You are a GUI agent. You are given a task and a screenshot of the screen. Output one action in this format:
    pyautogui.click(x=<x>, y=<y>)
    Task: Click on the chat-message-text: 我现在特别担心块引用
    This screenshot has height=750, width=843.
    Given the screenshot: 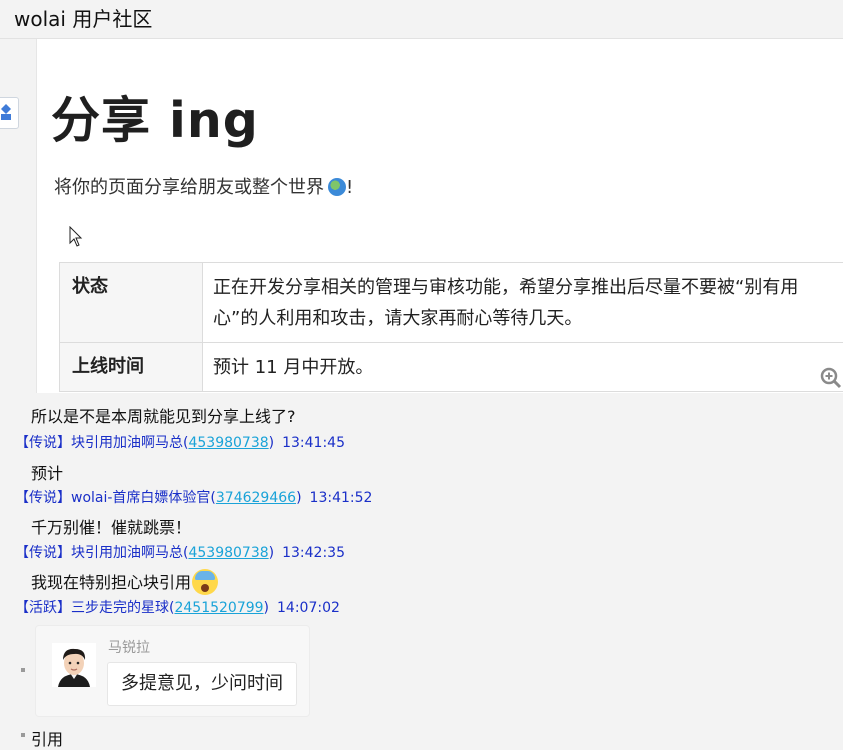 What is the action you would take?
    pyautogui.click(x=111, y=582)
    